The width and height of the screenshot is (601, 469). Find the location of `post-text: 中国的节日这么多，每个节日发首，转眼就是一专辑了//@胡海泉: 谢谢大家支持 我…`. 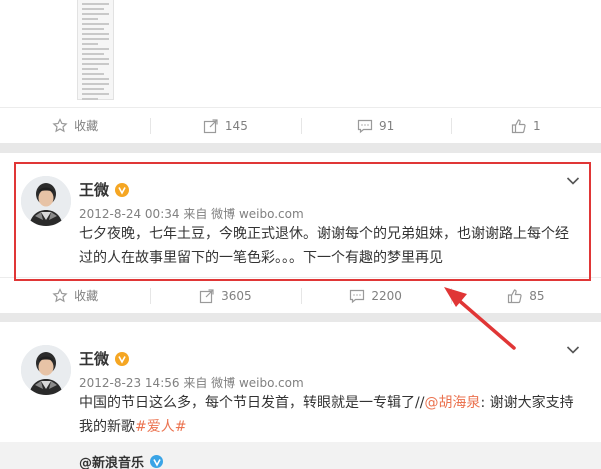

post-text: 中国的节日这么多，每个节日发首，转眼就是一专辑了//@胡海泉: 谢谢大家支持 我… is located at coordinates (331, 415).